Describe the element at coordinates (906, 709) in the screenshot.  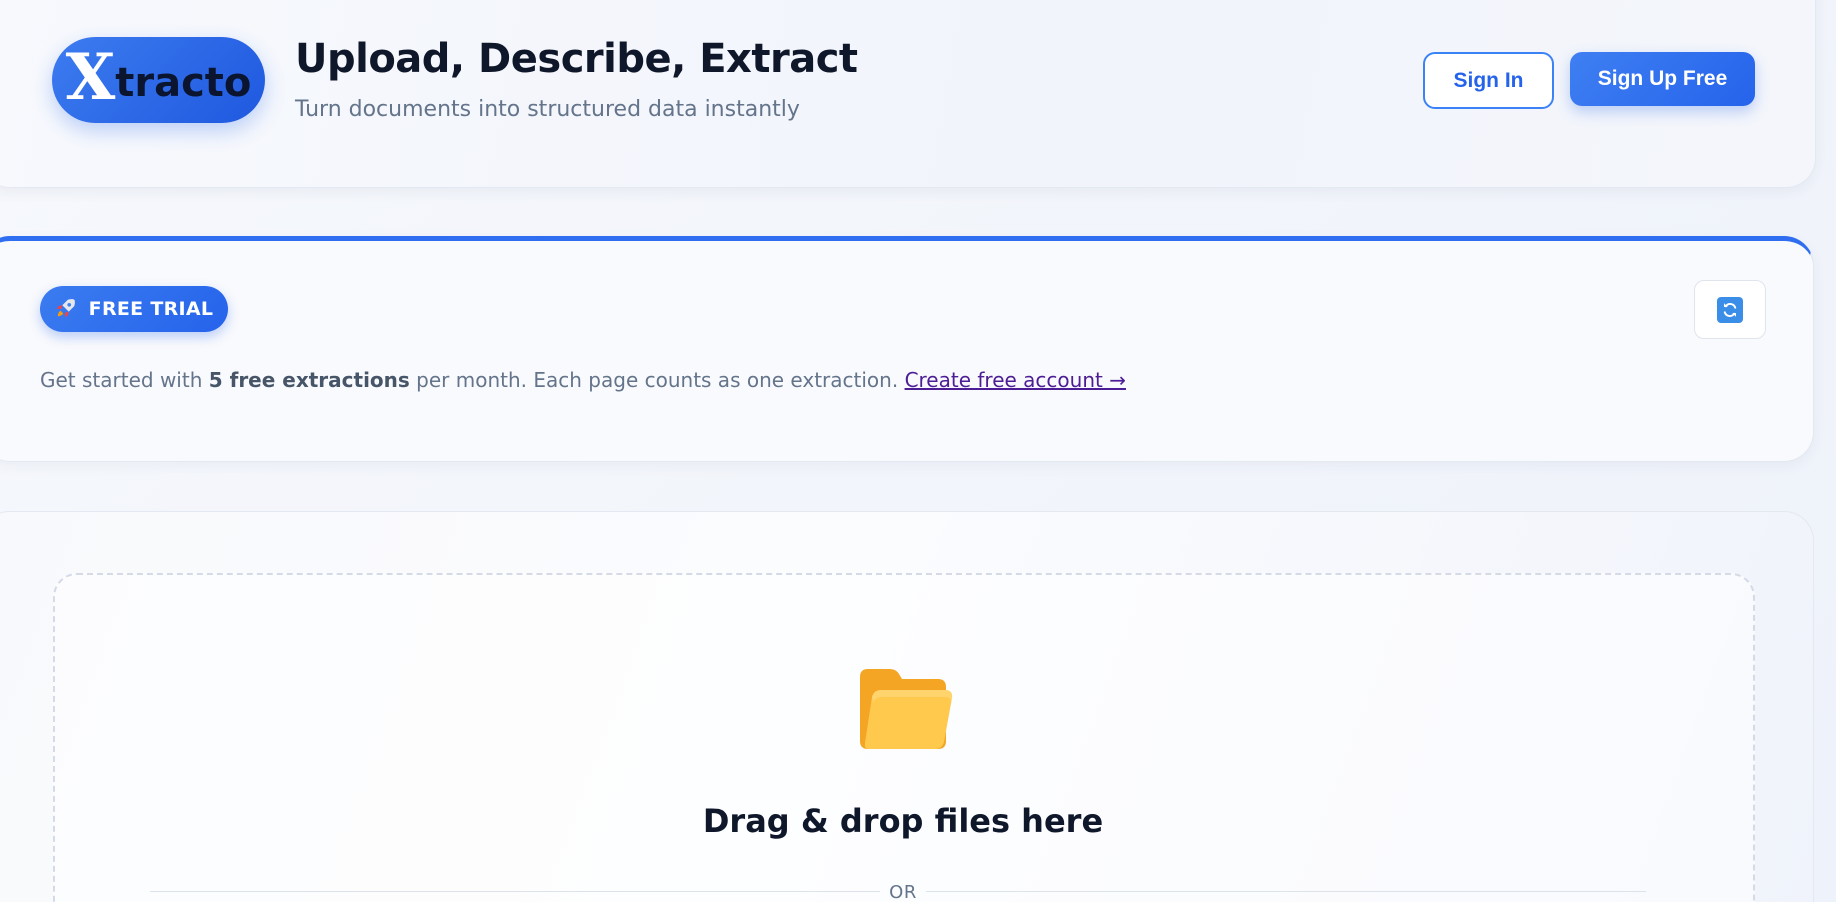
I see `folder-icon` at that location.